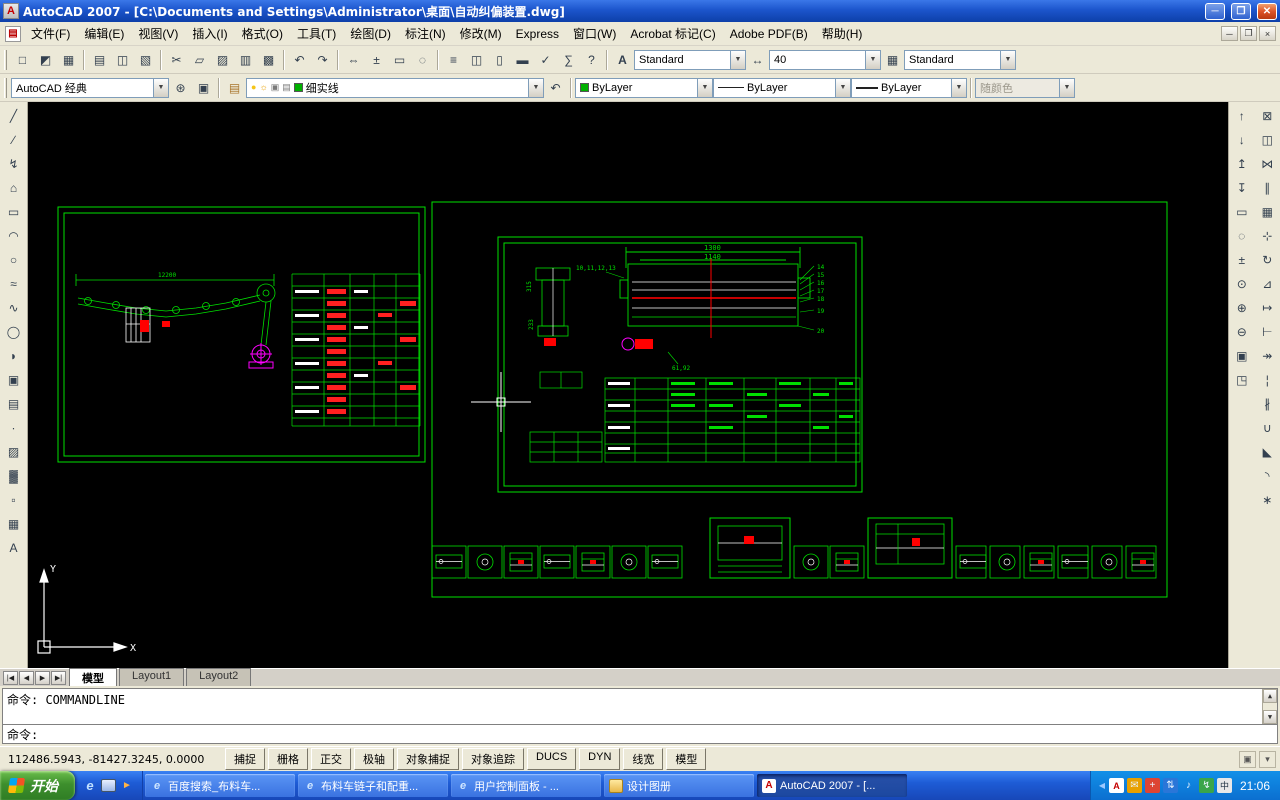 This screenshot has width=1280, height=800. I want to click on first-tab-button: |◀, so click(10, 677).